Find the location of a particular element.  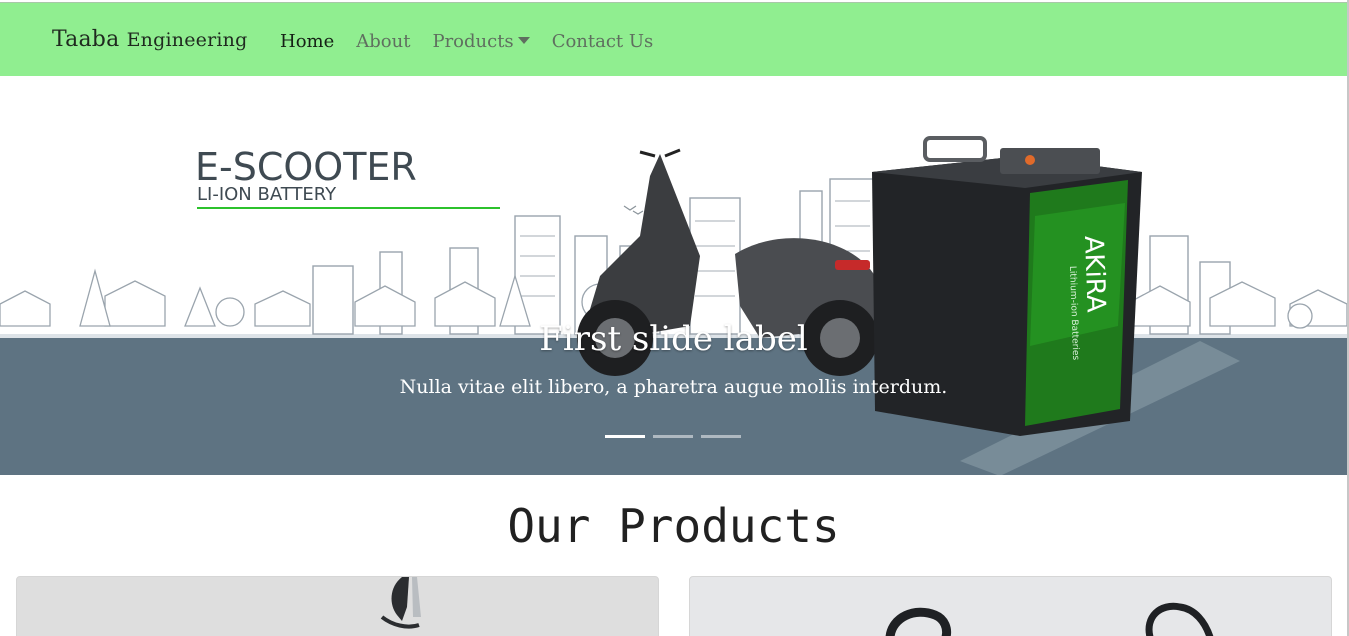

nav-products-label: Products is located at coordinates (473, 41).